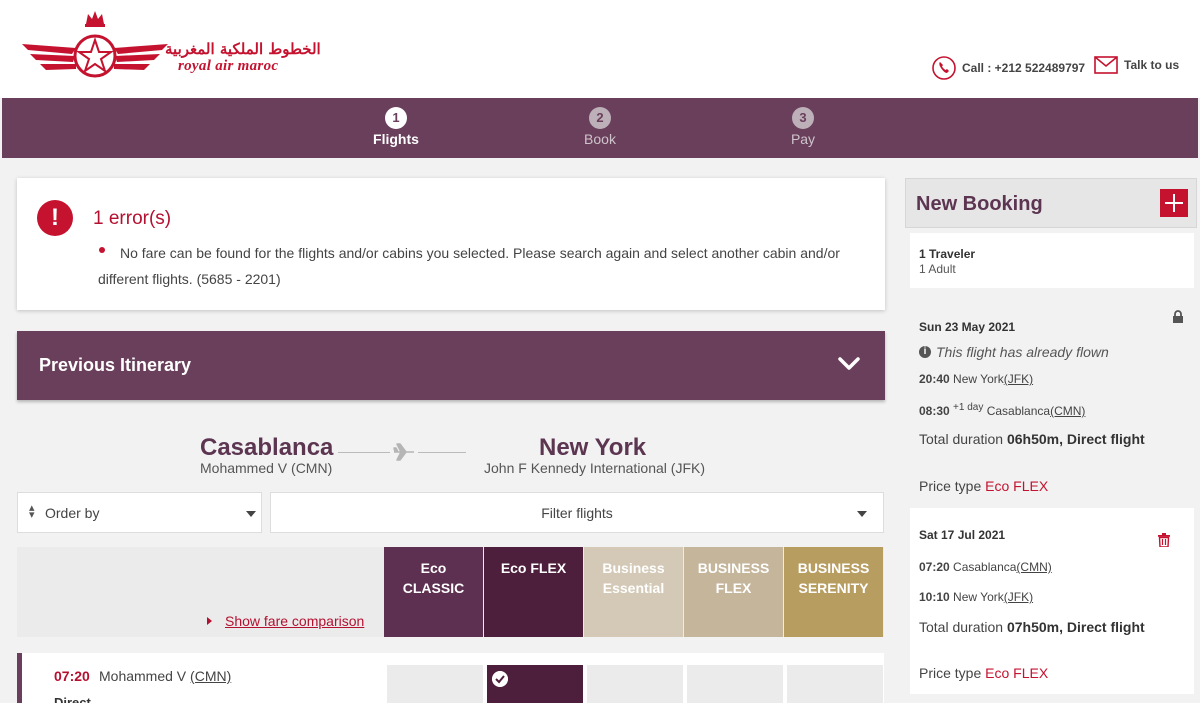 The width and height of the screenshot is (1200, 703). I want to click on fare-cell-eco-flex, so click(535, 684).